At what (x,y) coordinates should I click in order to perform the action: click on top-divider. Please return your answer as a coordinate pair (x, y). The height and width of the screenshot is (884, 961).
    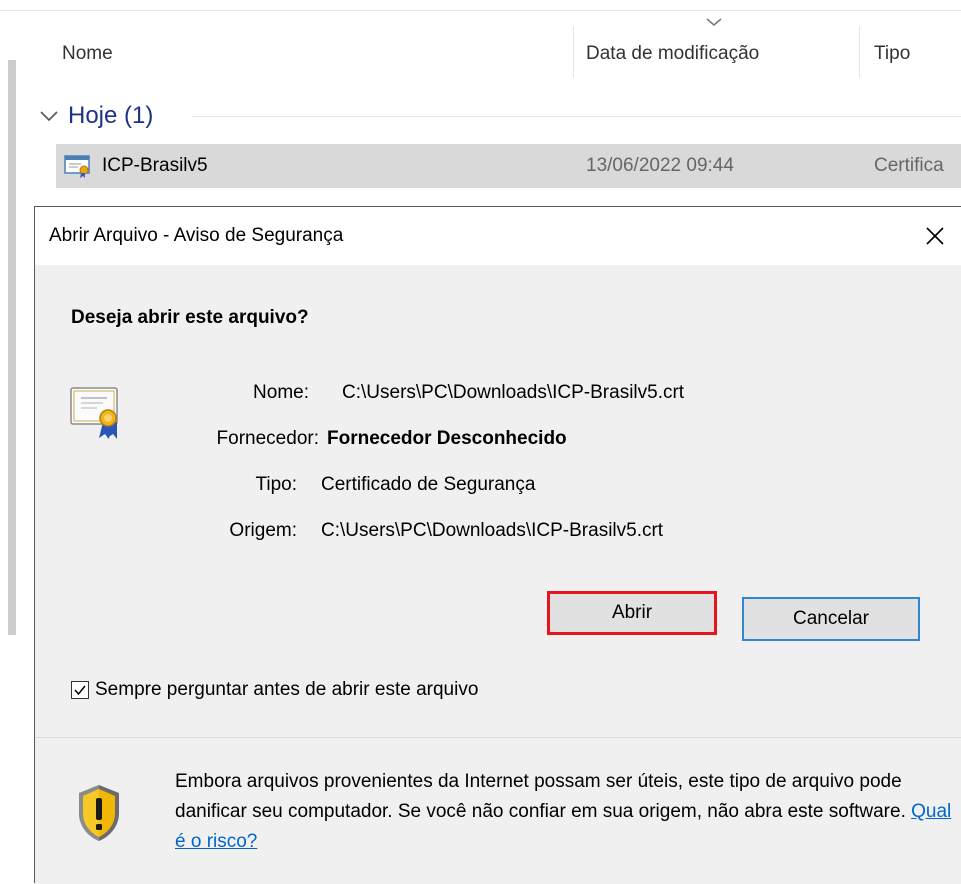
    Looking at the image, I should click on (480, 10).